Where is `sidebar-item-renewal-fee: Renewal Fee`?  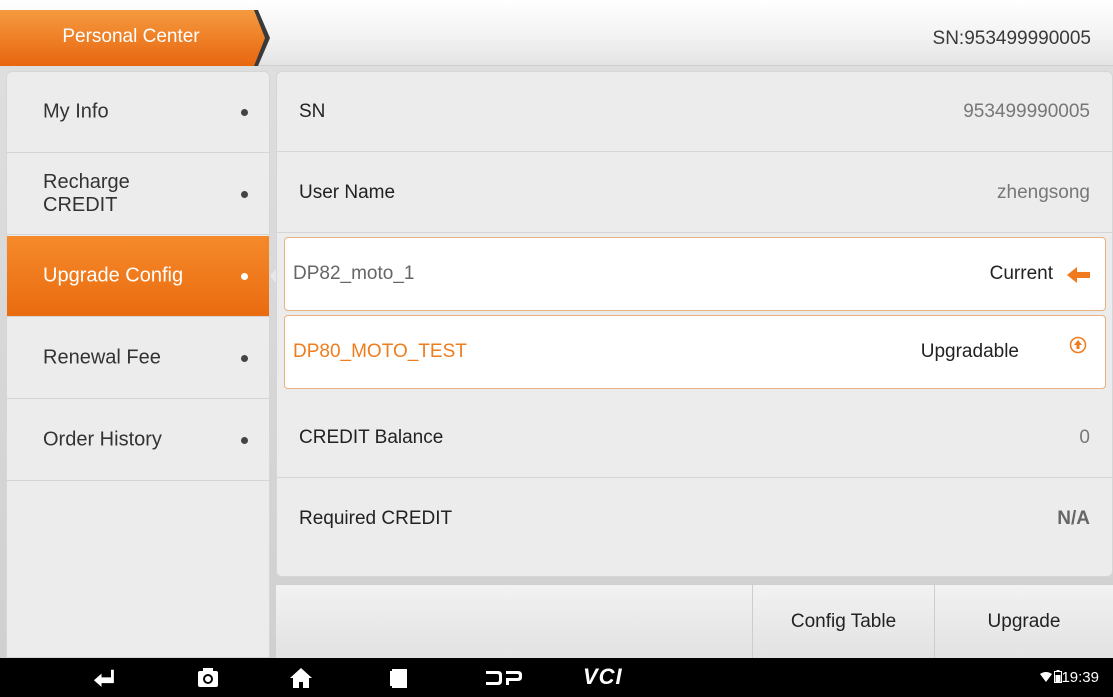
sidebar-item-renewal-fee: Renewal Fee is located at coordinates (138, 358).